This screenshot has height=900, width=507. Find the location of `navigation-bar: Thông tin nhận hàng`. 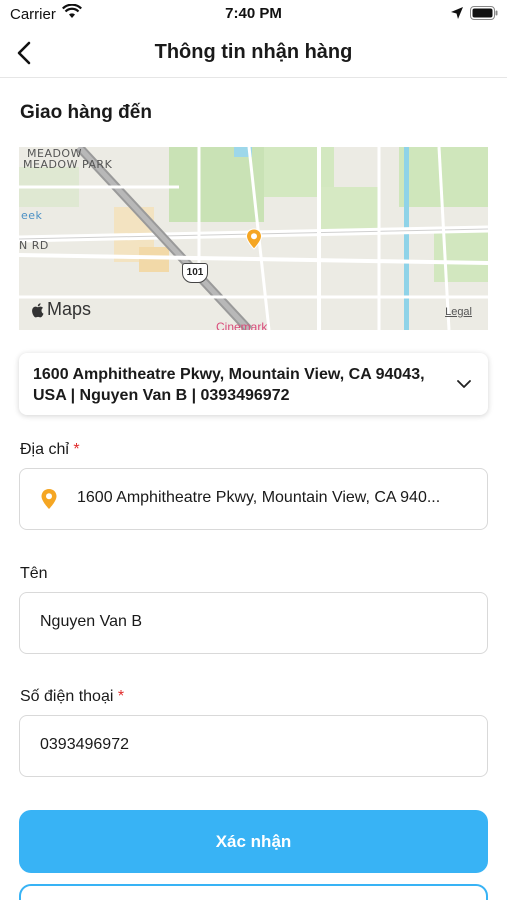

navigation-bar: Thông tin nhận hàng is located at coordinates (253, 53).